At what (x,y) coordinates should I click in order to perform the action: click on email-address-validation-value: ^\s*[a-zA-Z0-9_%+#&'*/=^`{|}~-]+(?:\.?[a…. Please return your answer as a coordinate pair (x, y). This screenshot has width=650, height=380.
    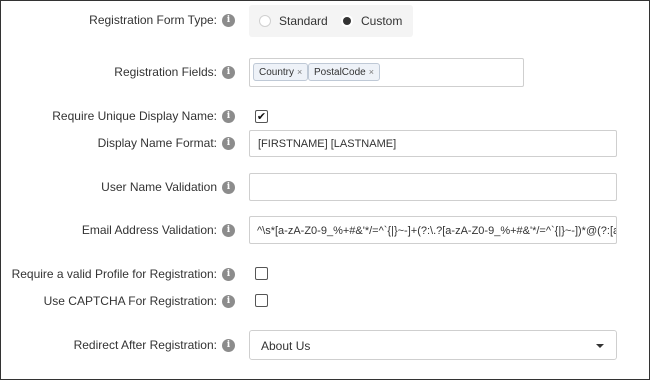
    Looking at the image, I should click on (436, 231).